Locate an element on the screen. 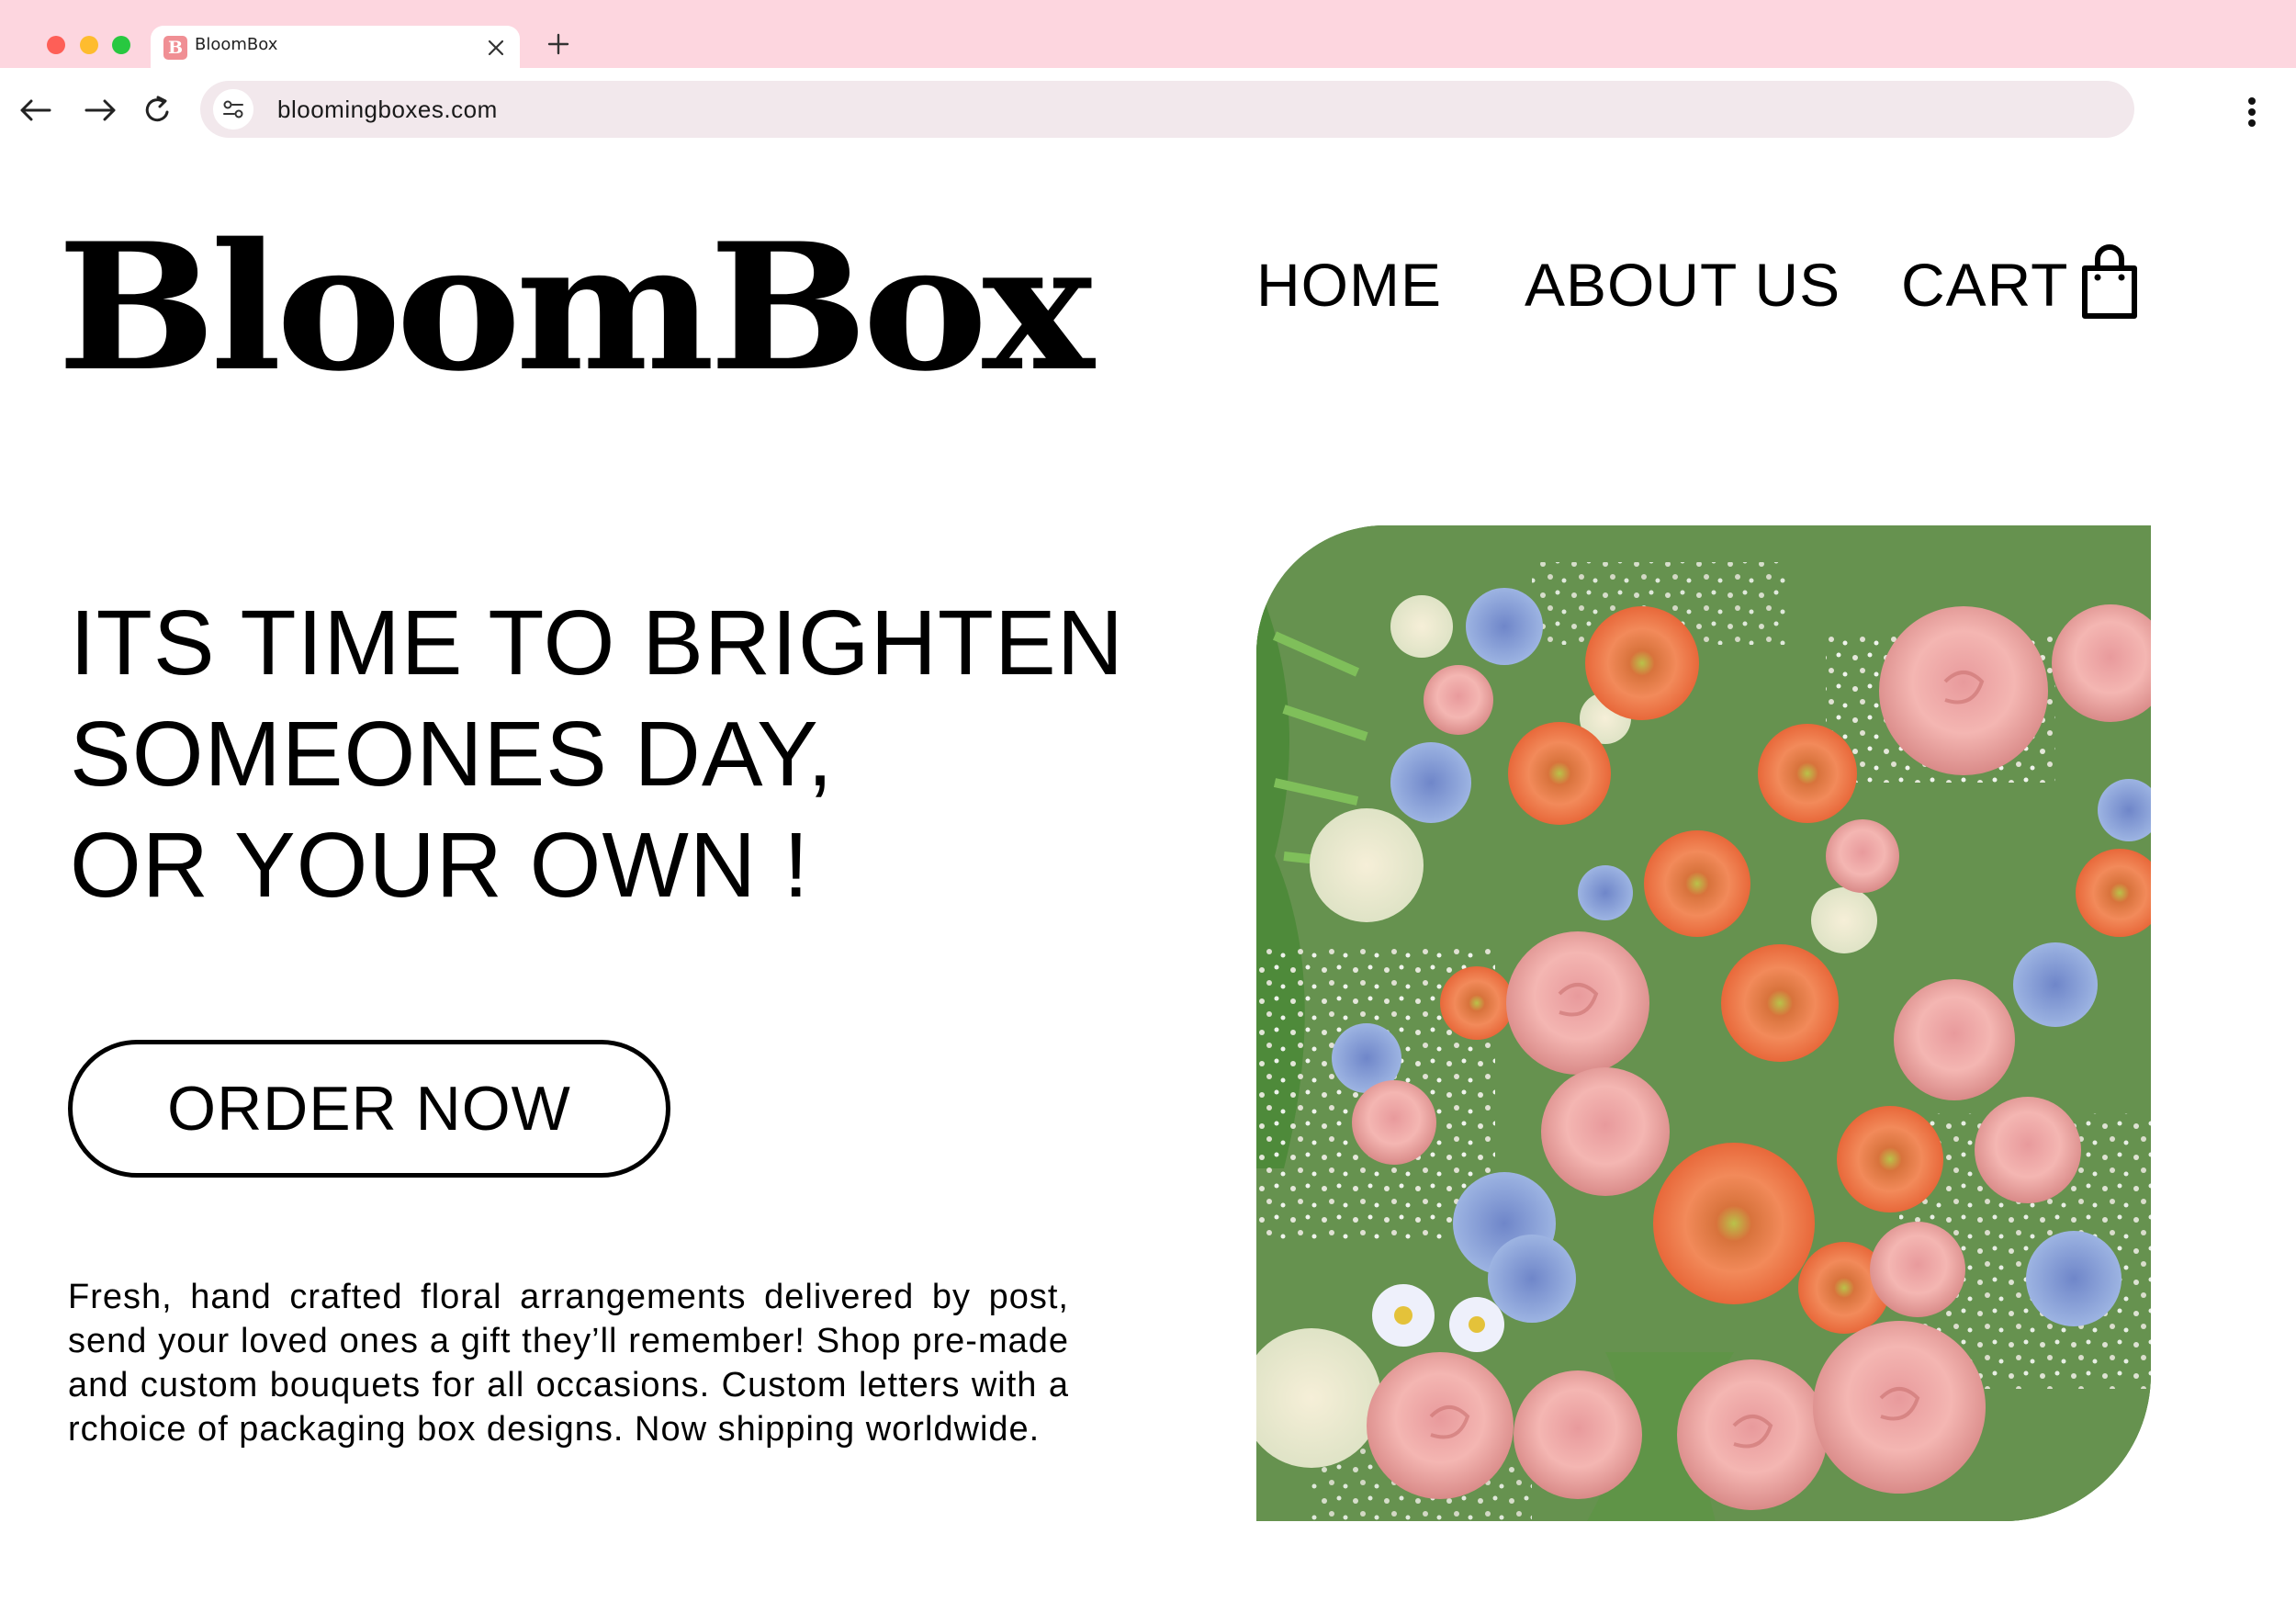 The width and height of the screenshot is (2296, 1624). kebab-menu-icon is located at coordinates (2252, 112).